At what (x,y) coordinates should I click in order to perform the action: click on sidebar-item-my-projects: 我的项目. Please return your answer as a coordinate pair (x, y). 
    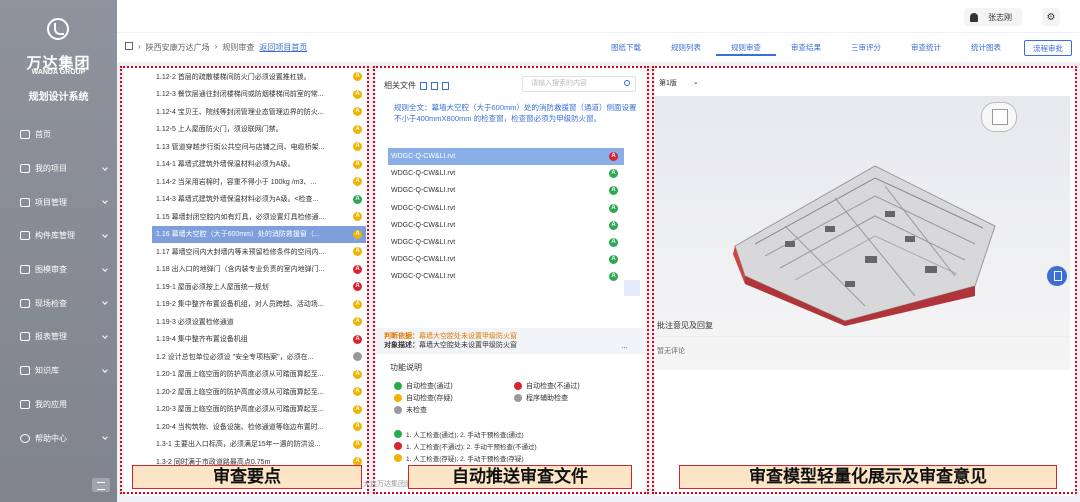
    Looking at the image, I should click on (58, 169).